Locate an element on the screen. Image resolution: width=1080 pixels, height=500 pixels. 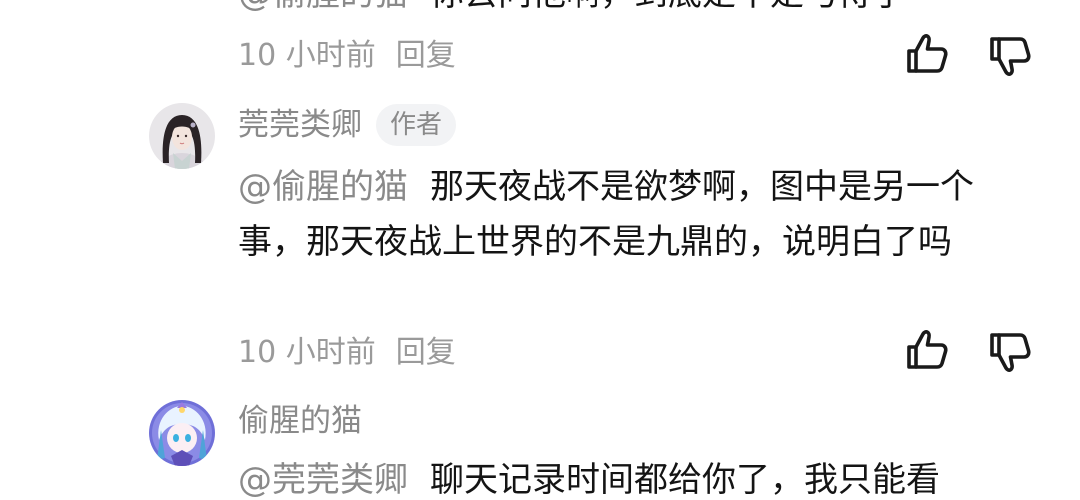
comment-content: @莞莞类卿 聊天记录时间都给你了，我只能看 is located at coordinates (589, 480).